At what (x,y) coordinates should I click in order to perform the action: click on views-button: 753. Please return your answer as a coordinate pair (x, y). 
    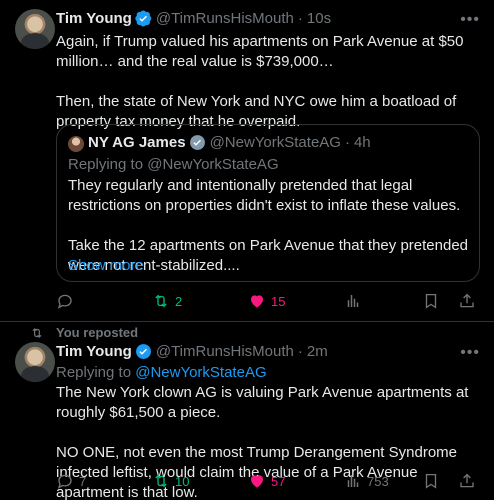
    Looking at the image, I should click on (366, 481).